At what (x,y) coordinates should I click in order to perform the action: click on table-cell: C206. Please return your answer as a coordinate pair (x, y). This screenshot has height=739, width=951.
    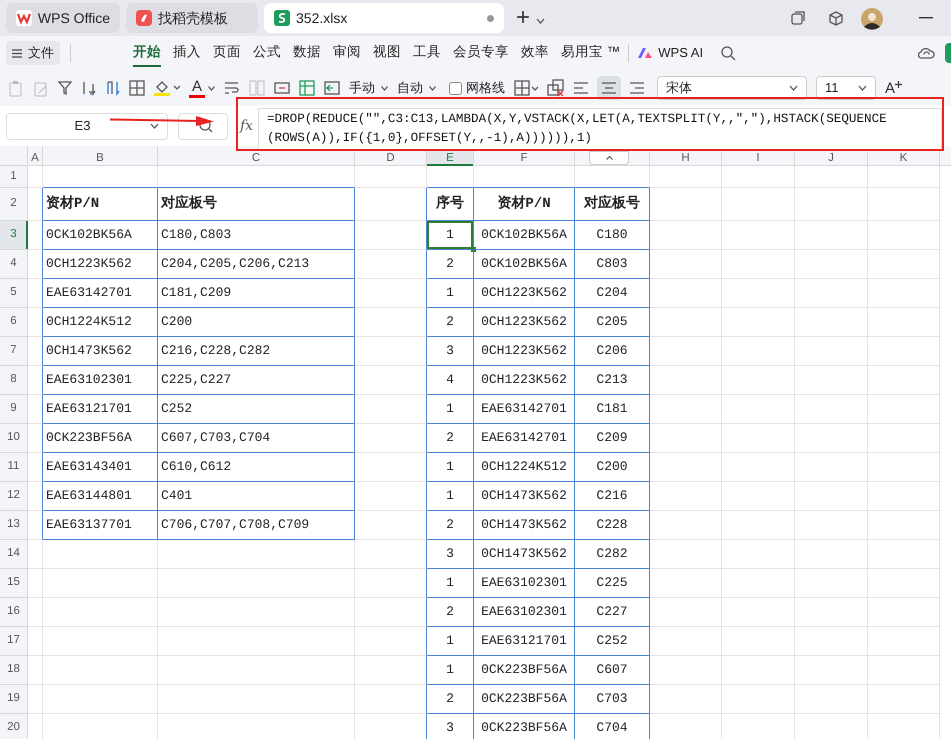
    Looking at the image, I should click on (612, 351).